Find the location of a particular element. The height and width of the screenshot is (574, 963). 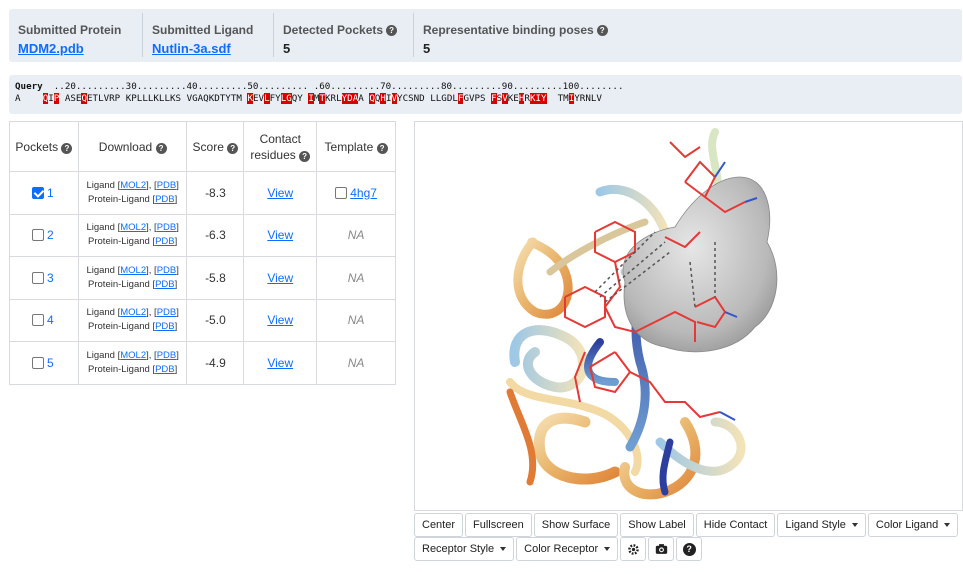

gear-icon is located at coordinates (633, 549).